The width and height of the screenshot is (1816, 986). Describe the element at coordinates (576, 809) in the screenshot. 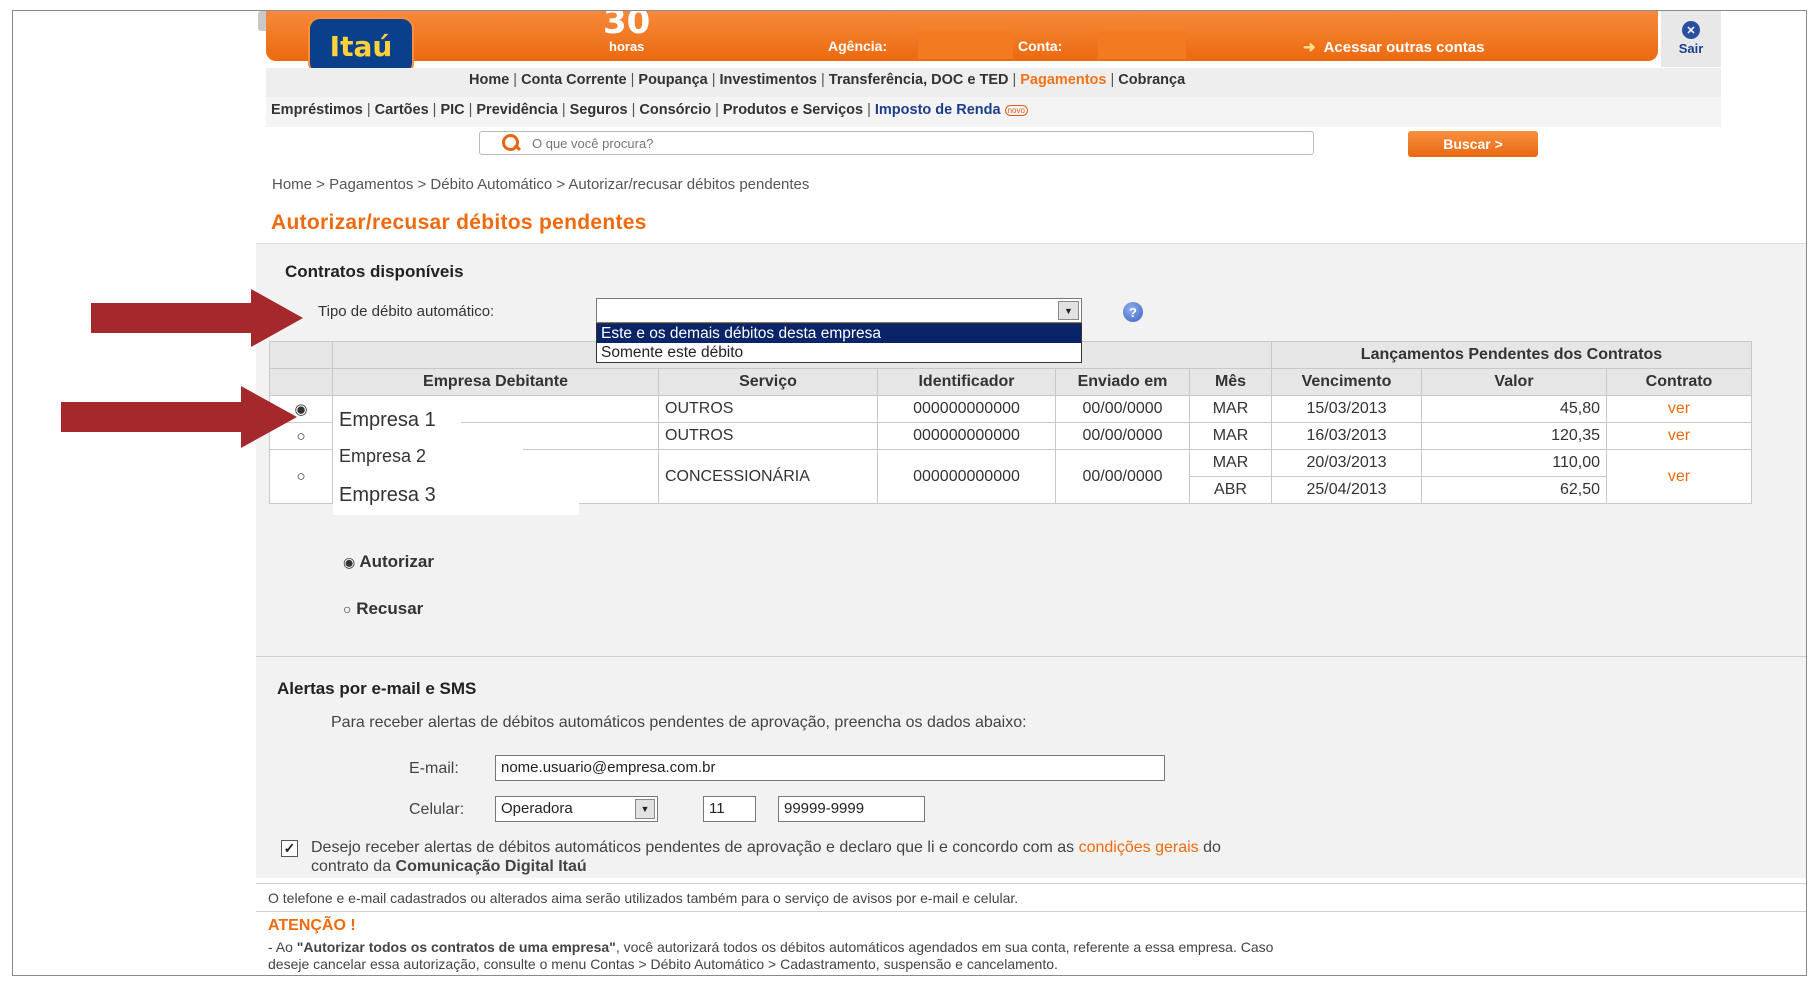

I see `operadora-select: Operadora ▼` at that location.